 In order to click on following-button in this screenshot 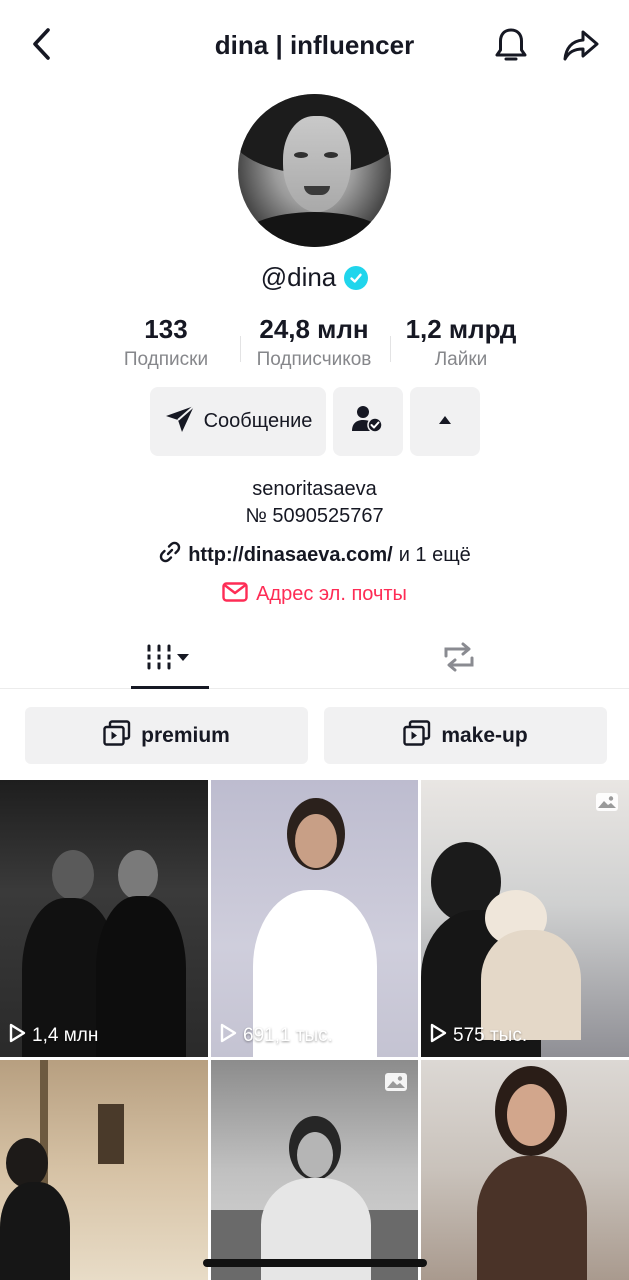, I will do `click(368, 421)`.